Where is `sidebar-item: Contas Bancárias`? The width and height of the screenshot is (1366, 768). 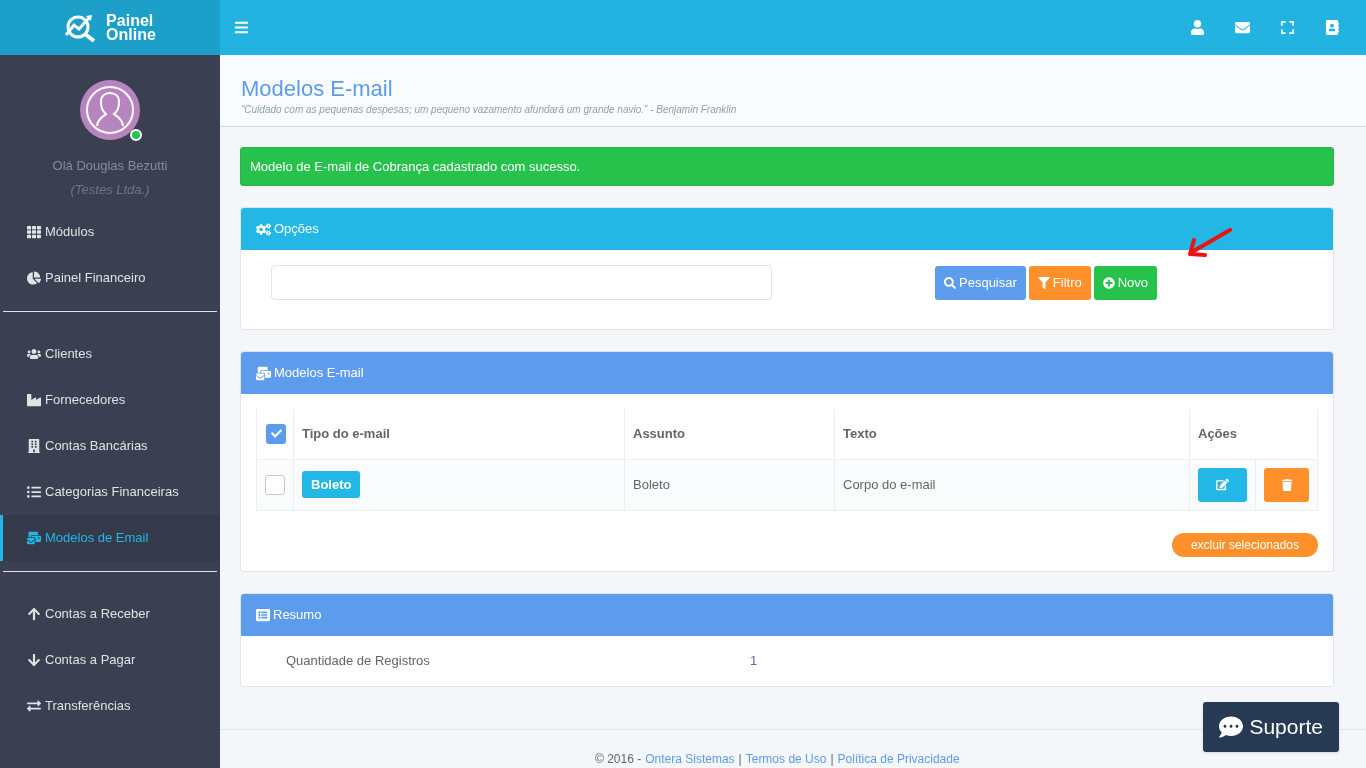 sidebar-item: Contas Bancárias is located at coordinates (110, 446).